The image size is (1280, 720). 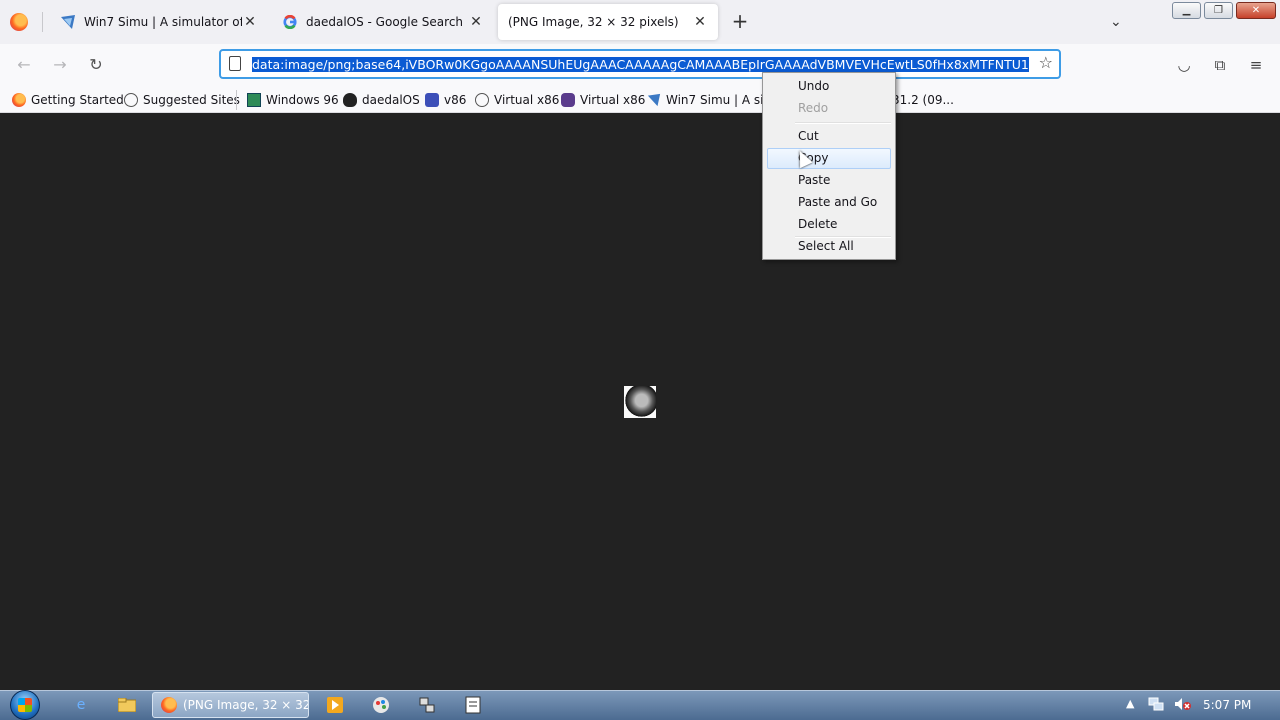 What do you see at coordinates (473, 705) in the screenshot?
I see `notepad-icon` at bounding box center [473, 705].